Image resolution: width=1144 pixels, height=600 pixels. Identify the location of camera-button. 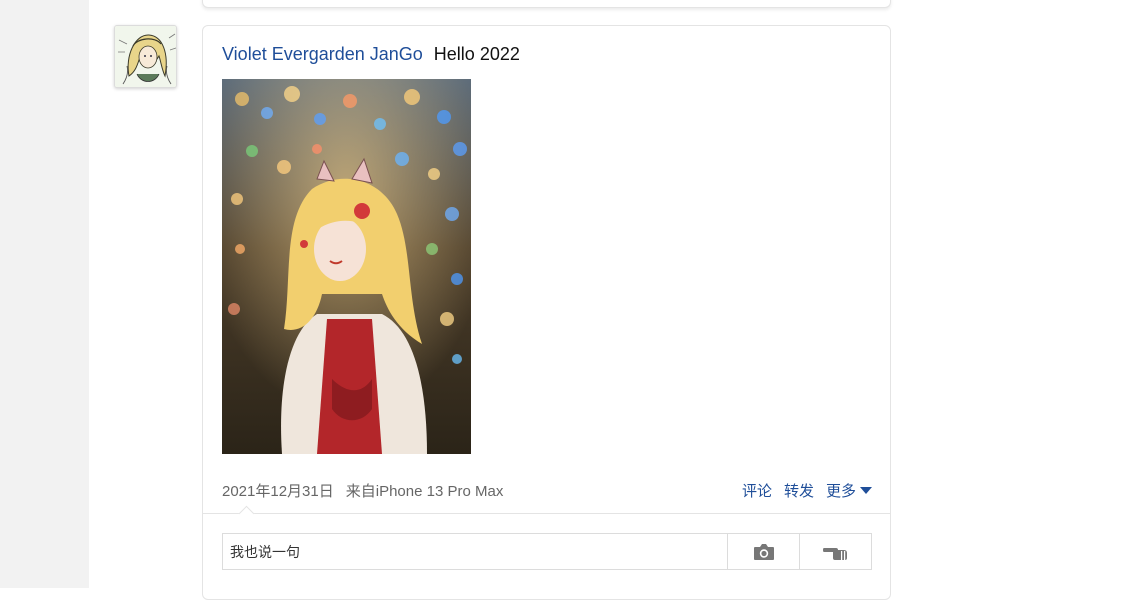
(763, 551).